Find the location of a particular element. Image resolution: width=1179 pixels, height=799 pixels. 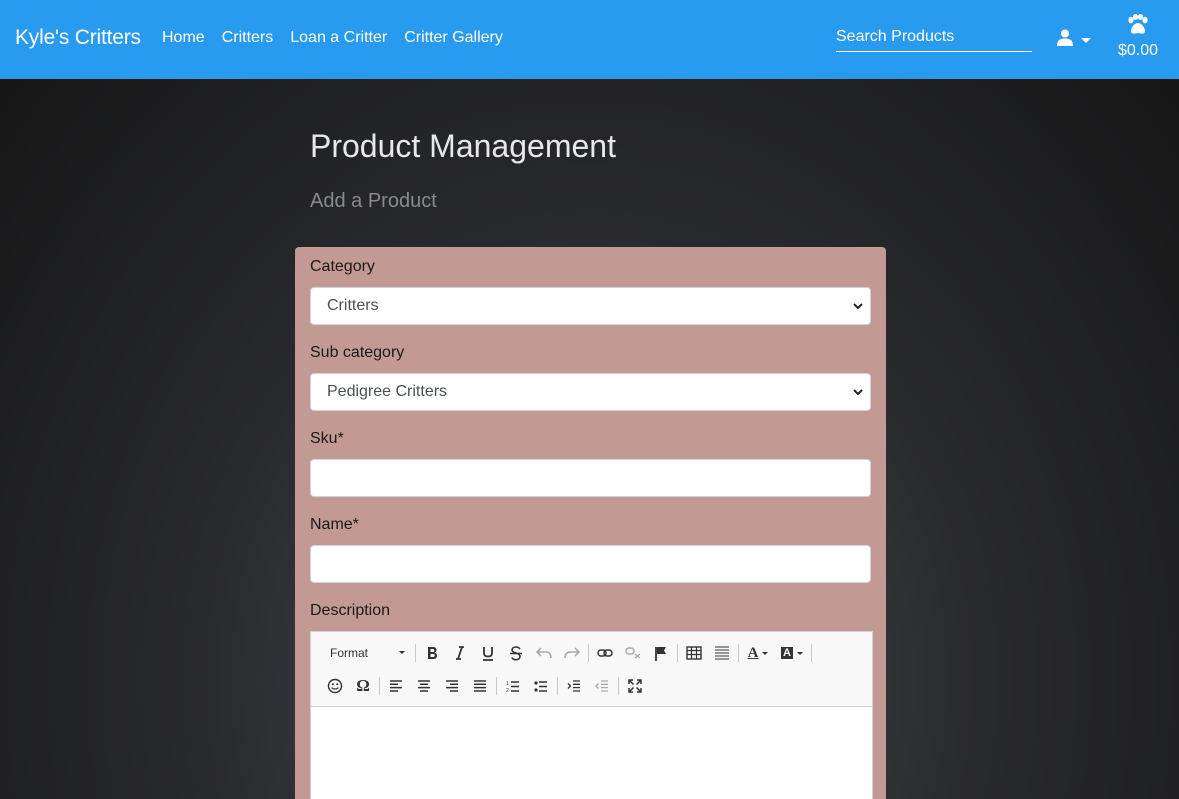

svg-text: 2 is located at coordinates (507, 690).